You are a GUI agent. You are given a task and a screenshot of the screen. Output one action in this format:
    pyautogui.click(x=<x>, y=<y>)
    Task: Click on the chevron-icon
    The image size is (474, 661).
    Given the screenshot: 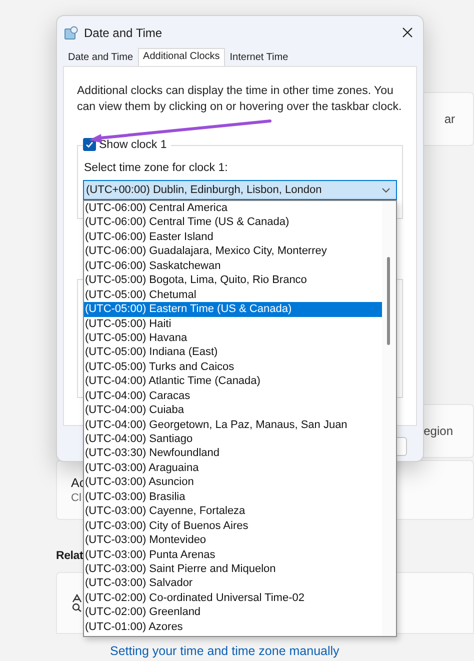 What is the action you would take?
    pyautogui.click(x=386, y=190)
    